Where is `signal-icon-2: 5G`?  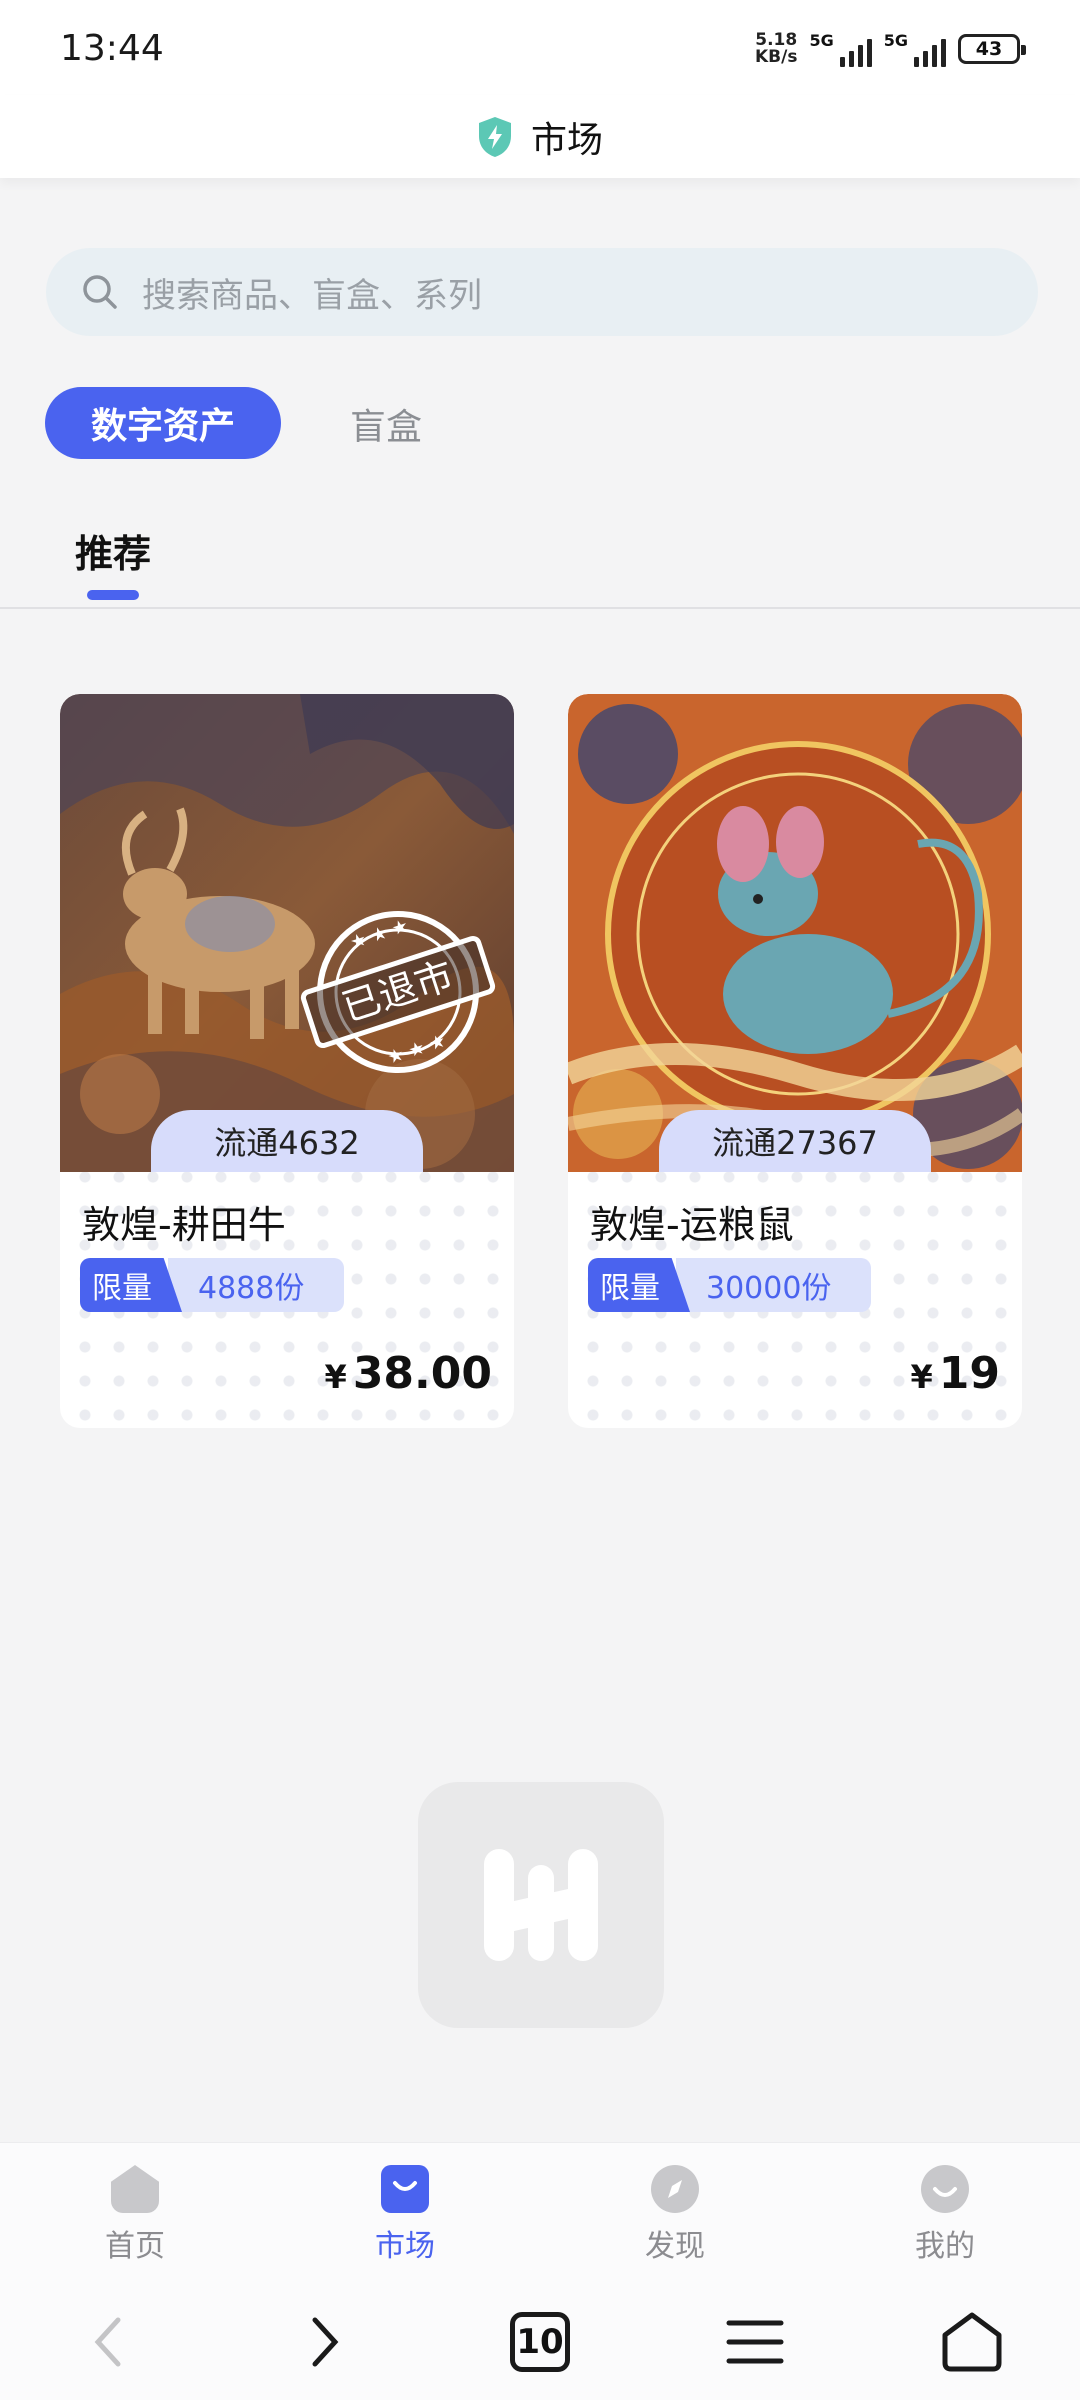 signal-icon-2: 5G is located at coordinates (915, 49).